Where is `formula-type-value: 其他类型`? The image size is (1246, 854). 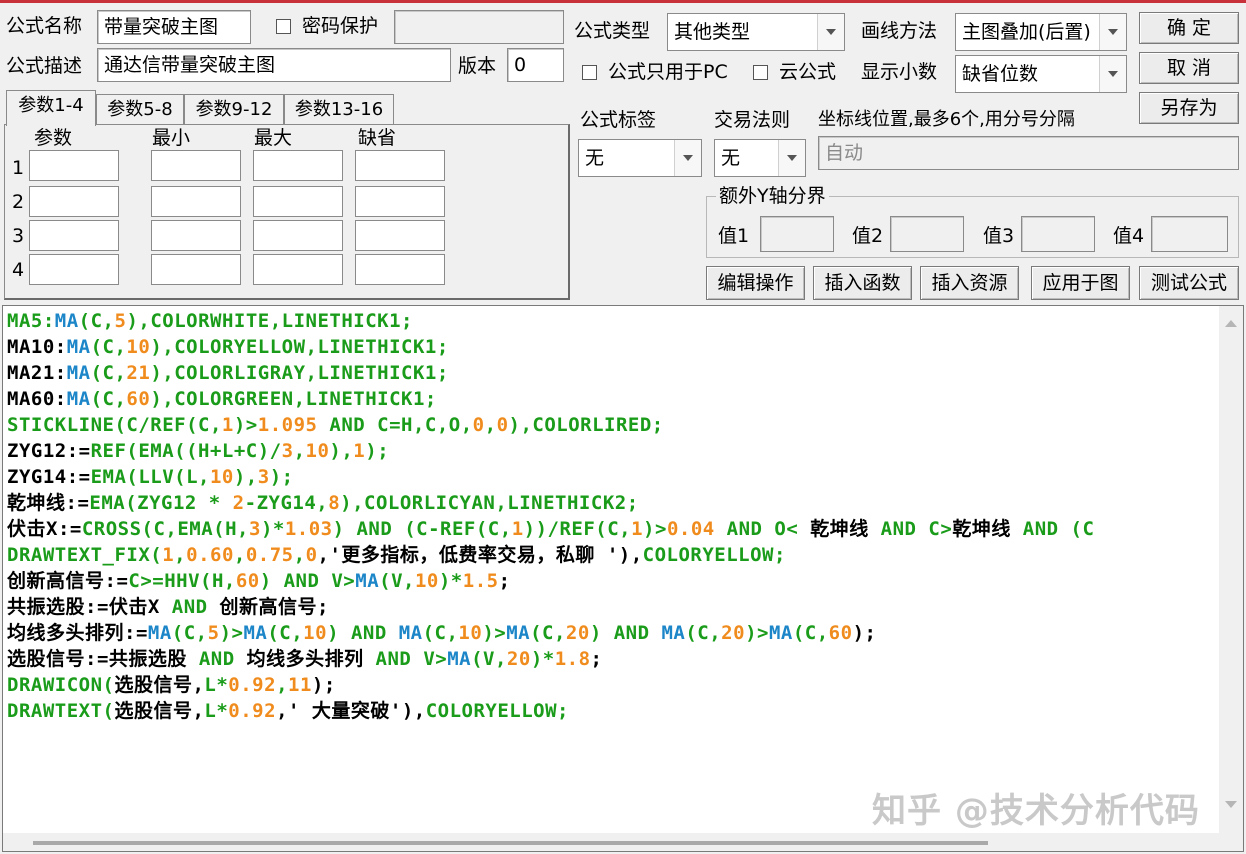 formula-type-value: 其他类型 is located at coordinates (712, 32).